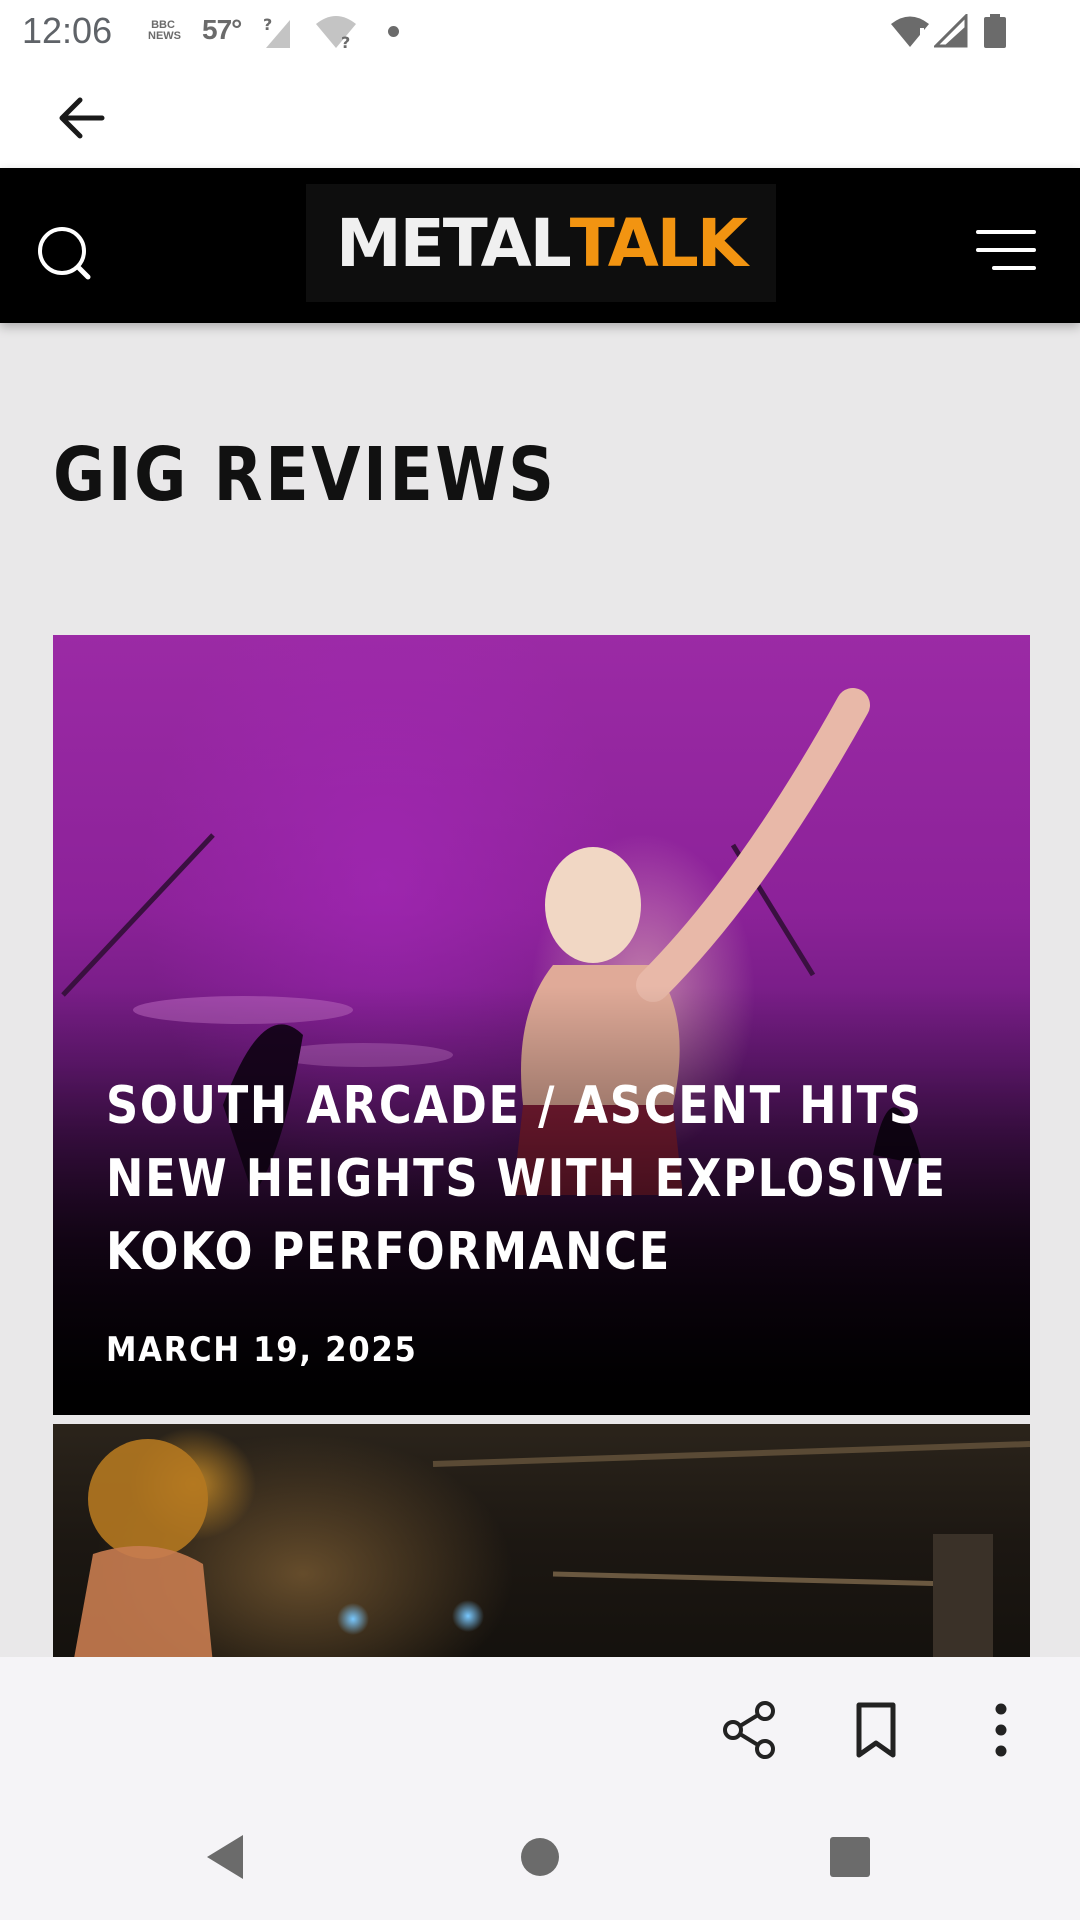 This screenshot has width=1080, height=1920. Describe the element at coordinates (876, 1730) in the screenshot. I see `bookmark-icon` at that location.